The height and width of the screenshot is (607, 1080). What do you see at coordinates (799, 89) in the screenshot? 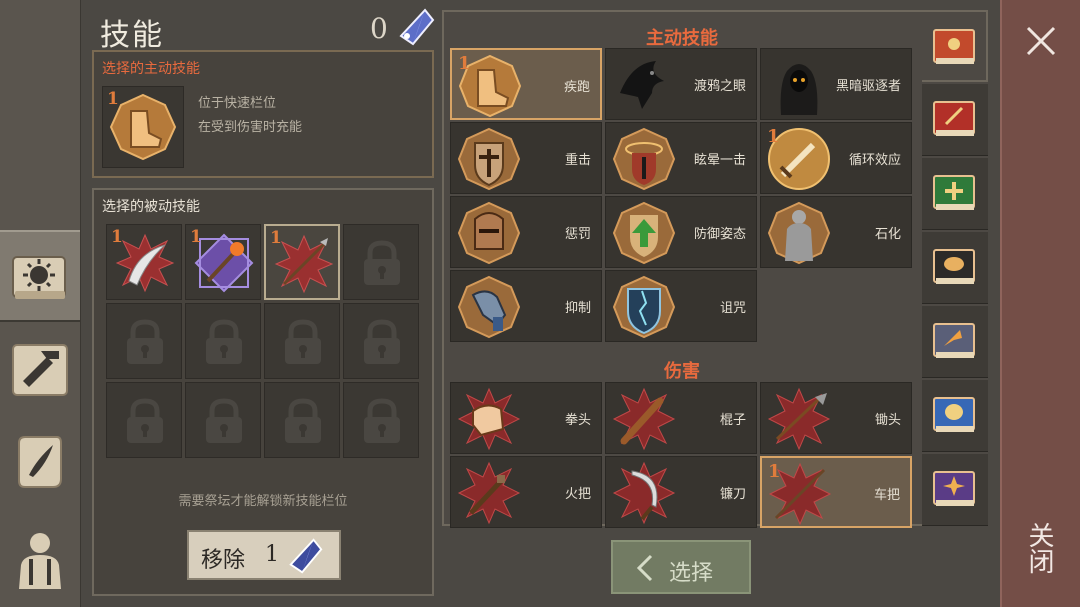
I see `hooded-figure-icon` at bounding box center [799, 89].